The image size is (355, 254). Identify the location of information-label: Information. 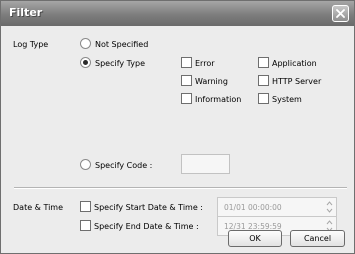
(218, 99).